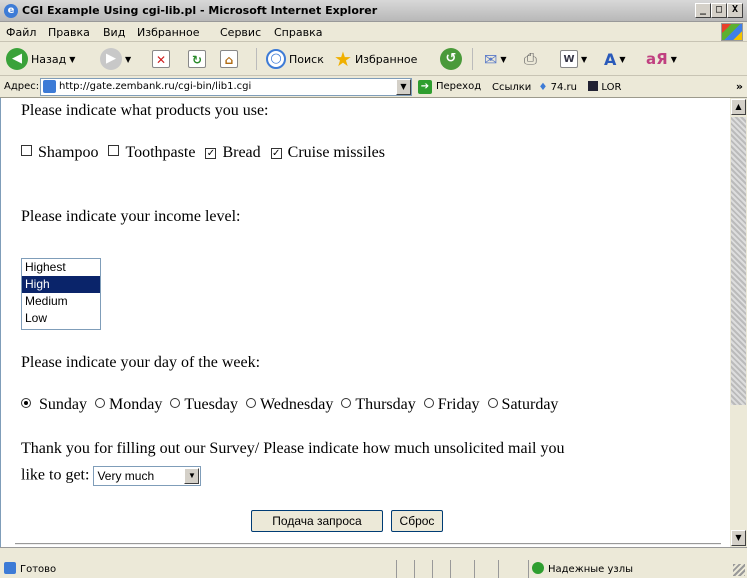  I want to click on status-left: Готово, so click(30, 568).